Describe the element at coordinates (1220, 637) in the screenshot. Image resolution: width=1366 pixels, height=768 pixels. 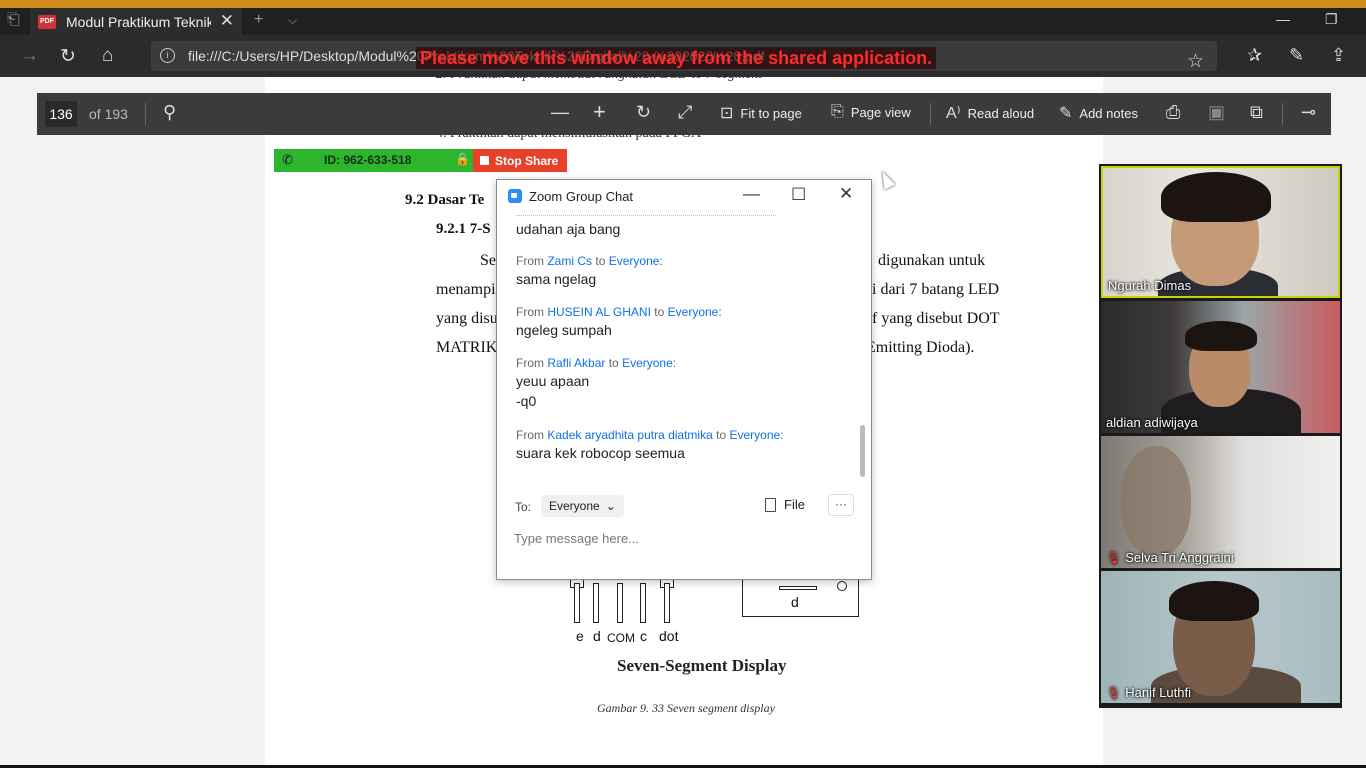
I see `video-tile: 🎙 Hanif Luthfi` at that location.